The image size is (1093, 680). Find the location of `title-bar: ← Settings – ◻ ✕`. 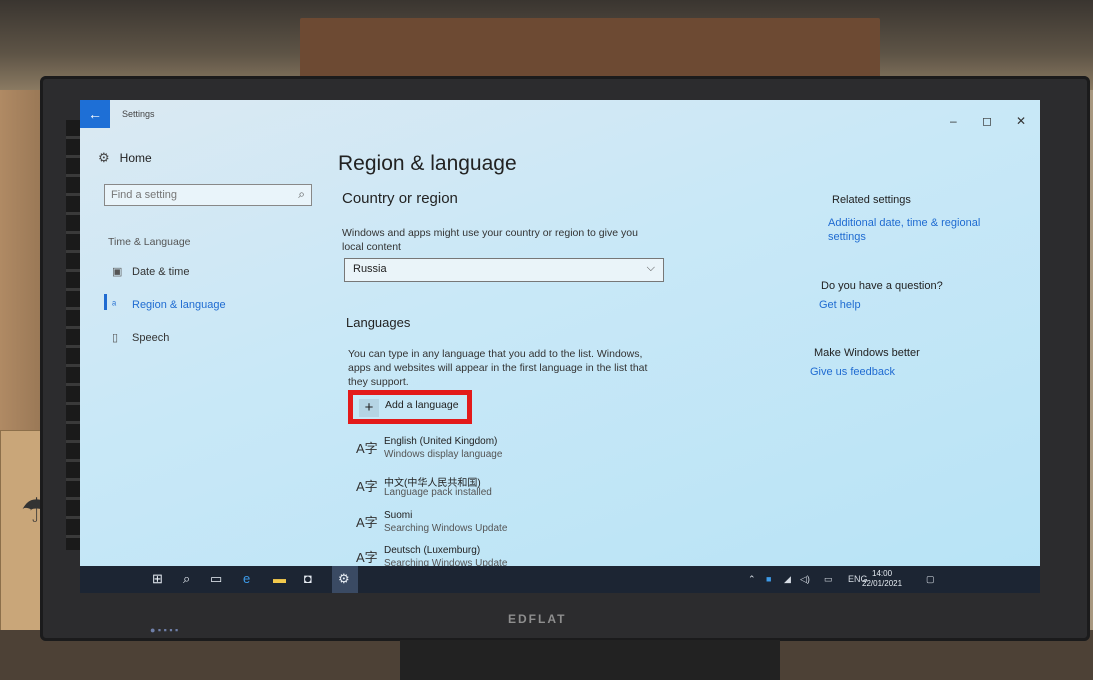

title-bar: ← Settings – ◻ ✕ is located at coordinates (560, 114).